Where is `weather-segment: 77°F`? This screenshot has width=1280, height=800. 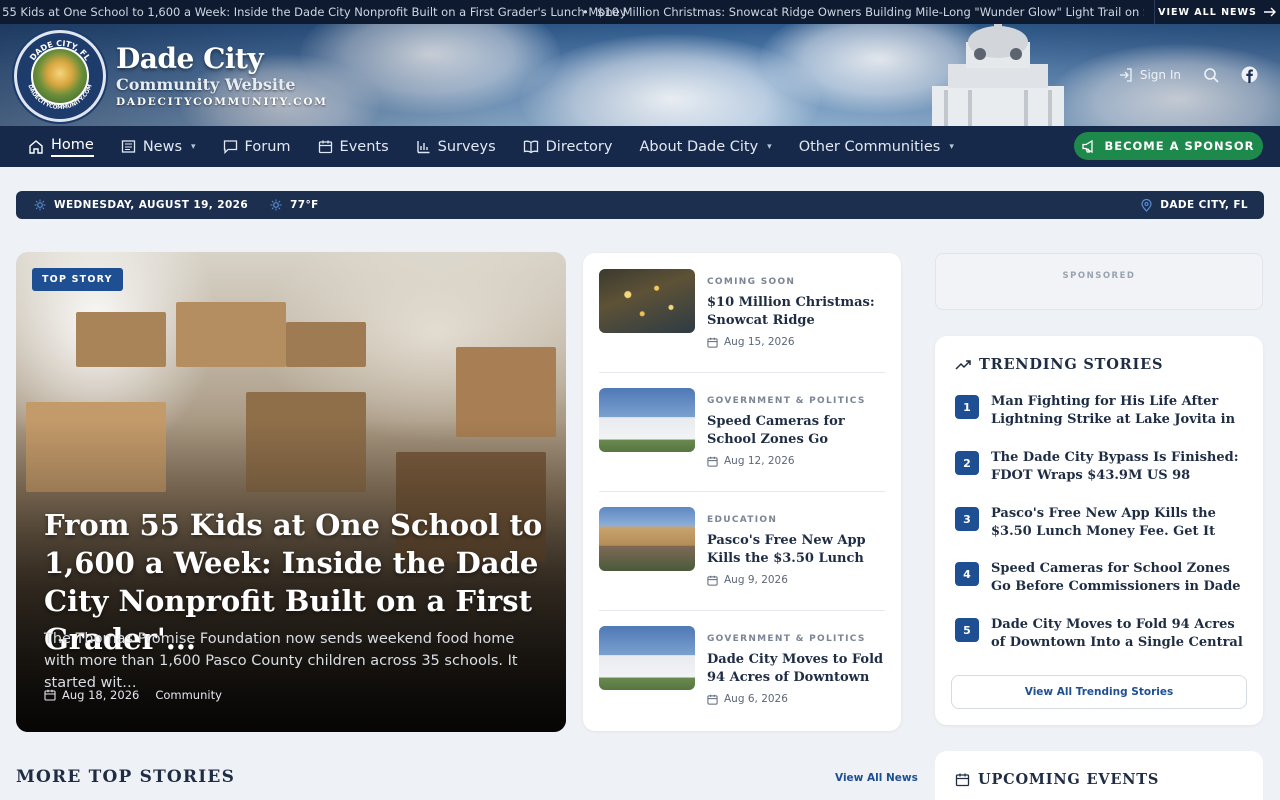
weather-segment: 77°F is located at coordinates (294, 205).